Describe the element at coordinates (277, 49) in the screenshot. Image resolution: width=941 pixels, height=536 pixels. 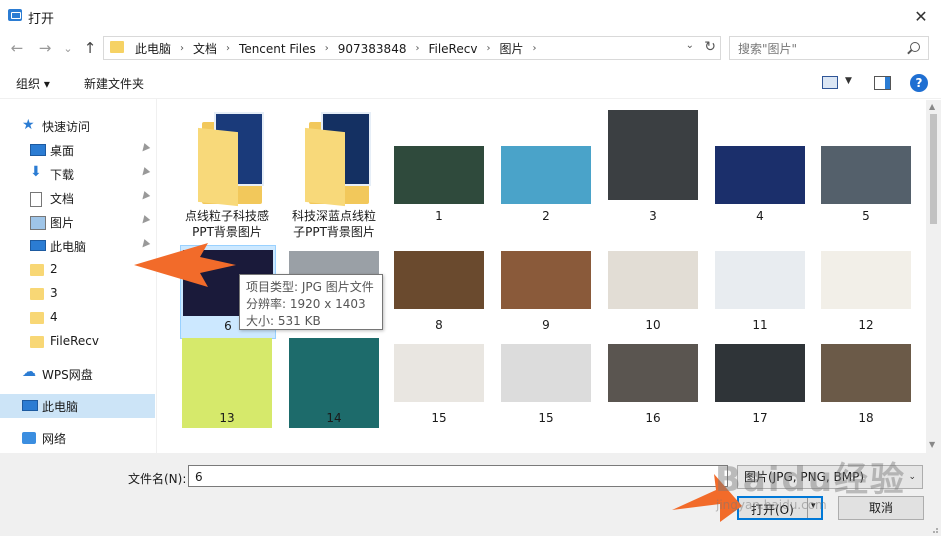
I see `breadcrumb-item: Tencent Files` at that location.